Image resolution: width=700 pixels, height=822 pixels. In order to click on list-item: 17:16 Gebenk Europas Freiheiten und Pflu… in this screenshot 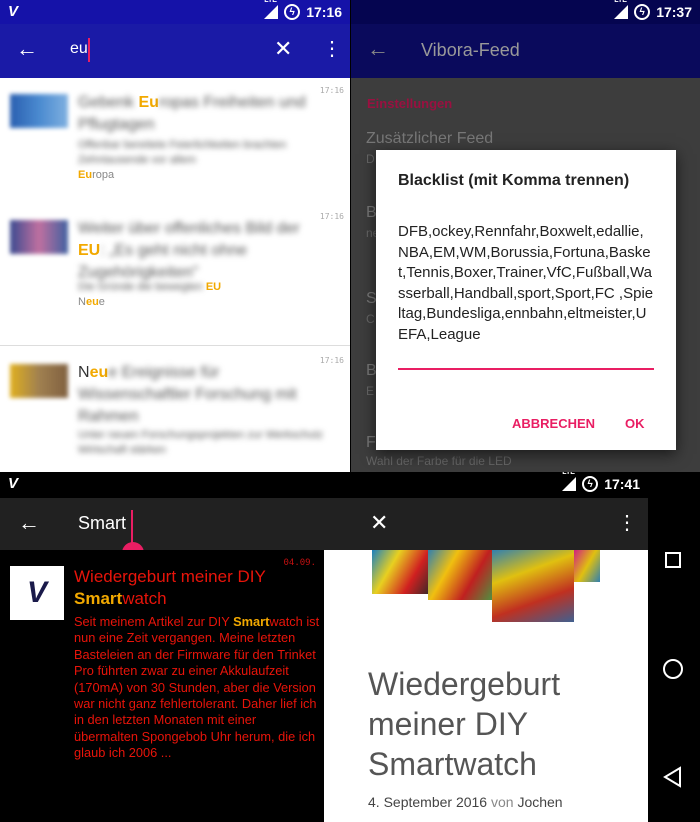, I will do `click(175, 150)`.